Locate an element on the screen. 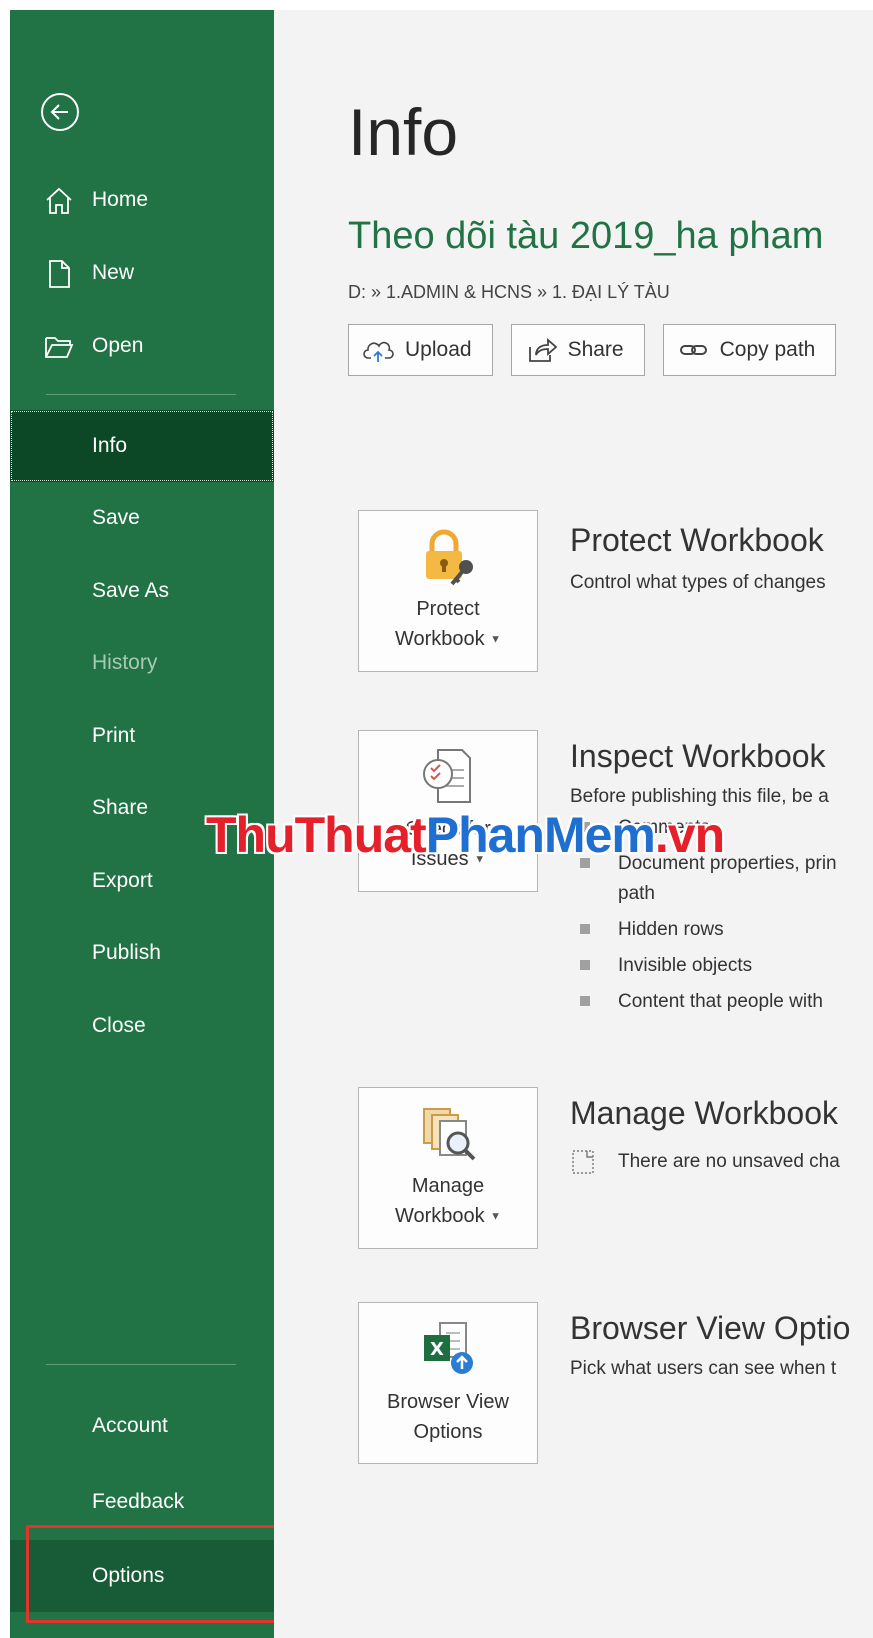 This screenshot has height=1638, width=873. padlock-key-icon is located at coordinates (449, 557).